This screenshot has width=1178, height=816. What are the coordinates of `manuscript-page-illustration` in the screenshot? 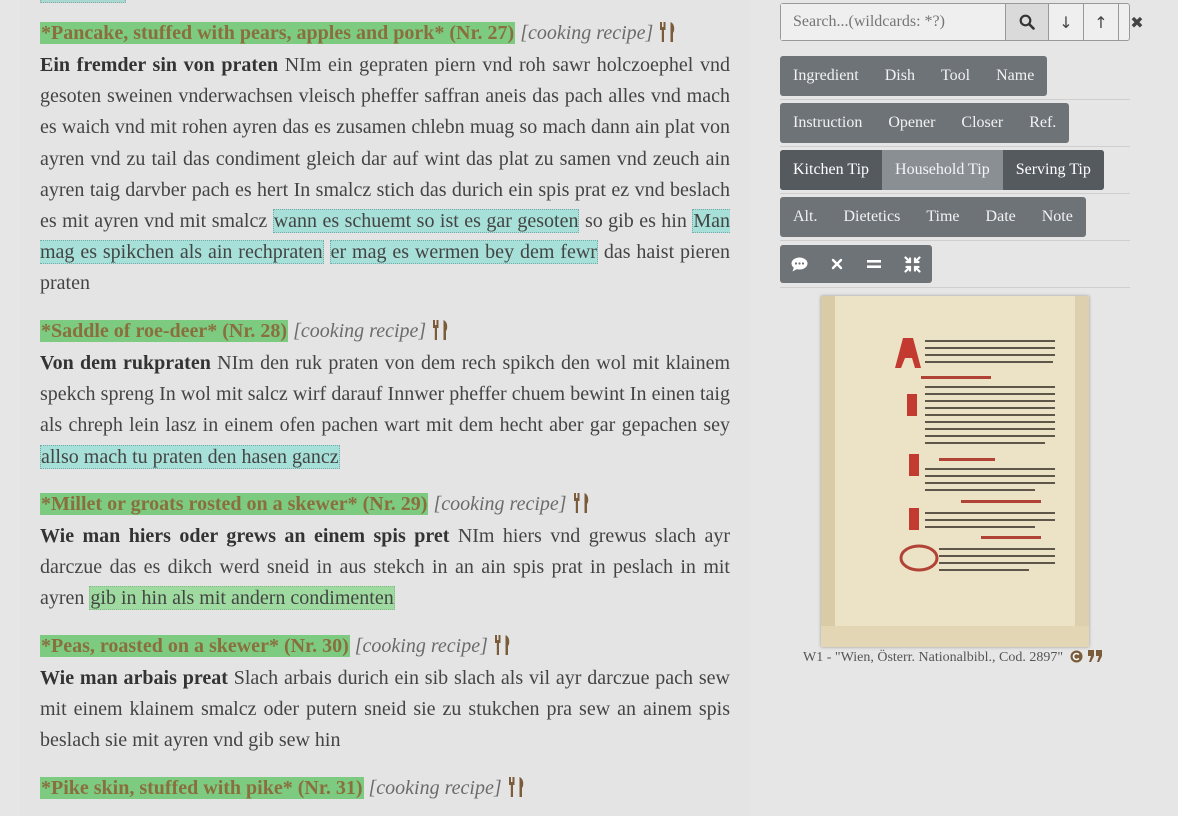 It's located at (955, 471).